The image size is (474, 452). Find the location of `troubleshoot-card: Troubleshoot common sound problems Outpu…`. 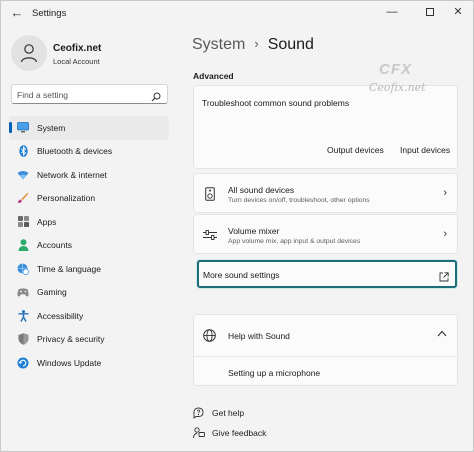

troubleshoot-card: Troubleshoot common sound problems Outpu… is located at coordinates (325, 127).